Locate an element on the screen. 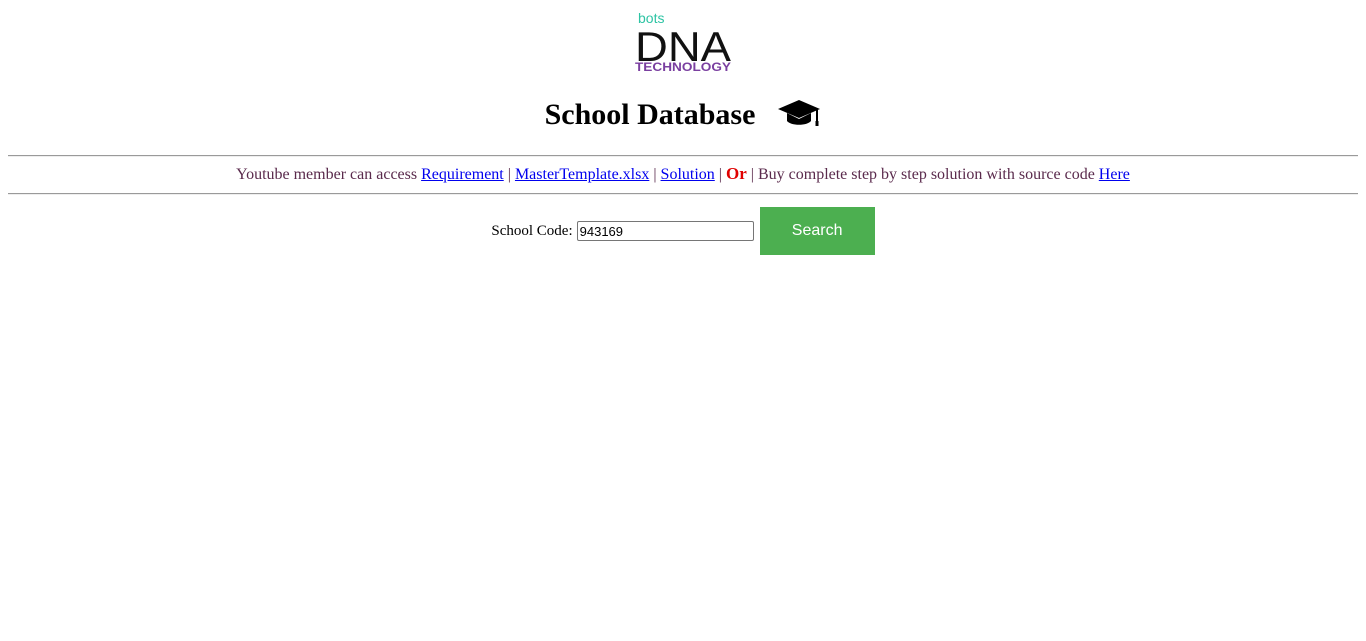 This screenshot has height=641, width=1366. logo-mask is located at coordinates (684, 27).